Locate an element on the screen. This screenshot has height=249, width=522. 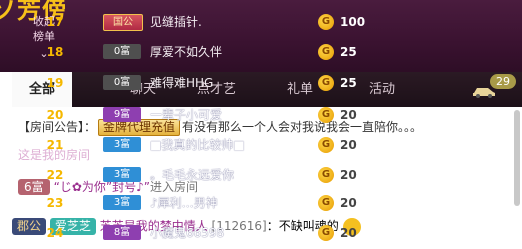
ranking-row: 22 3富 。毛毛永远爱你 G 20 is located at coordinates (220, 175).